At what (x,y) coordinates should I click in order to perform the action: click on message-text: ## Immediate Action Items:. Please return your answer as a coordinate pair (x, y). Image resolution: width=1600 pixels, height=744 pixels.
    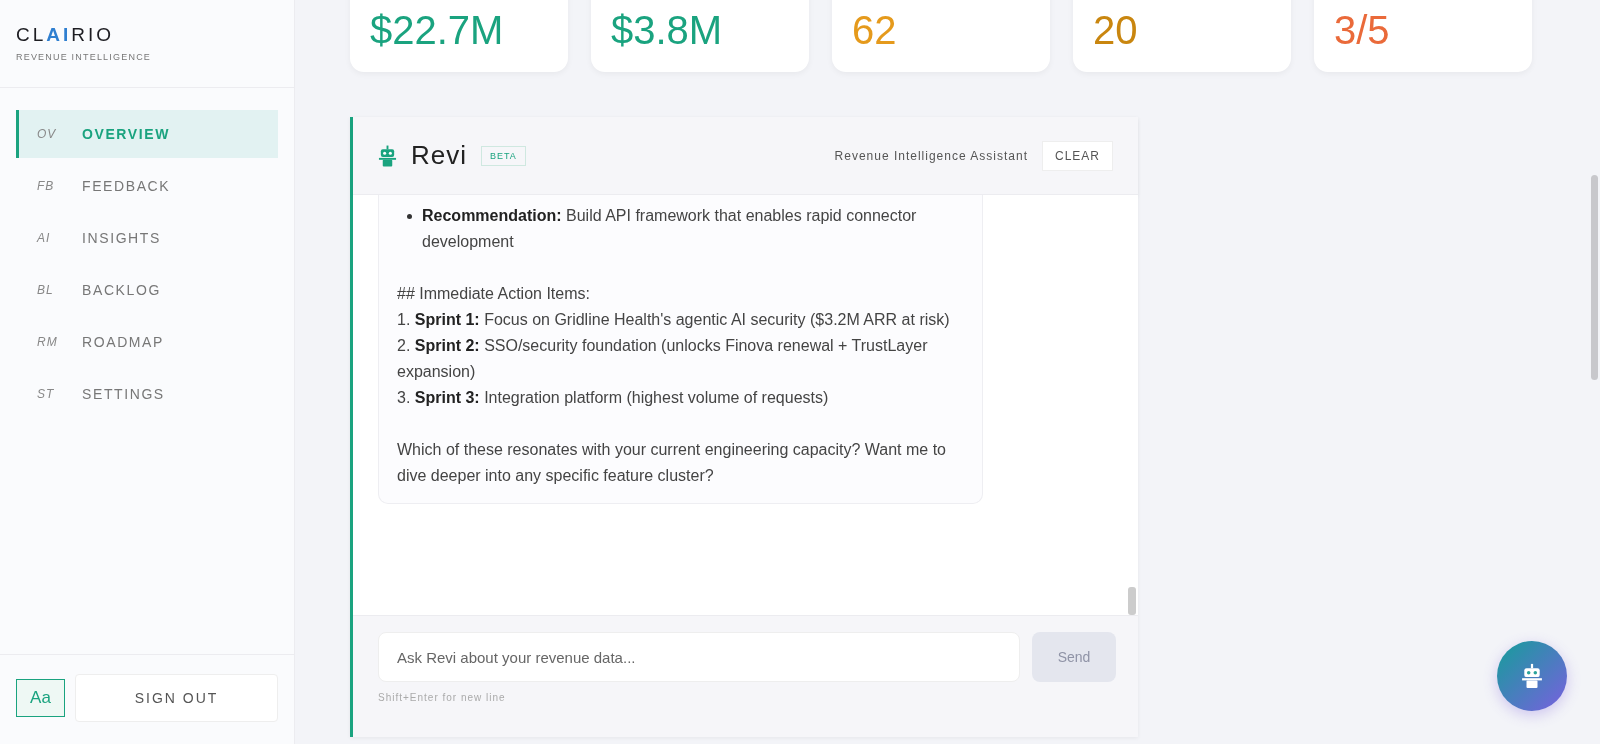
    Looking at the image, I should click on (494, 294).